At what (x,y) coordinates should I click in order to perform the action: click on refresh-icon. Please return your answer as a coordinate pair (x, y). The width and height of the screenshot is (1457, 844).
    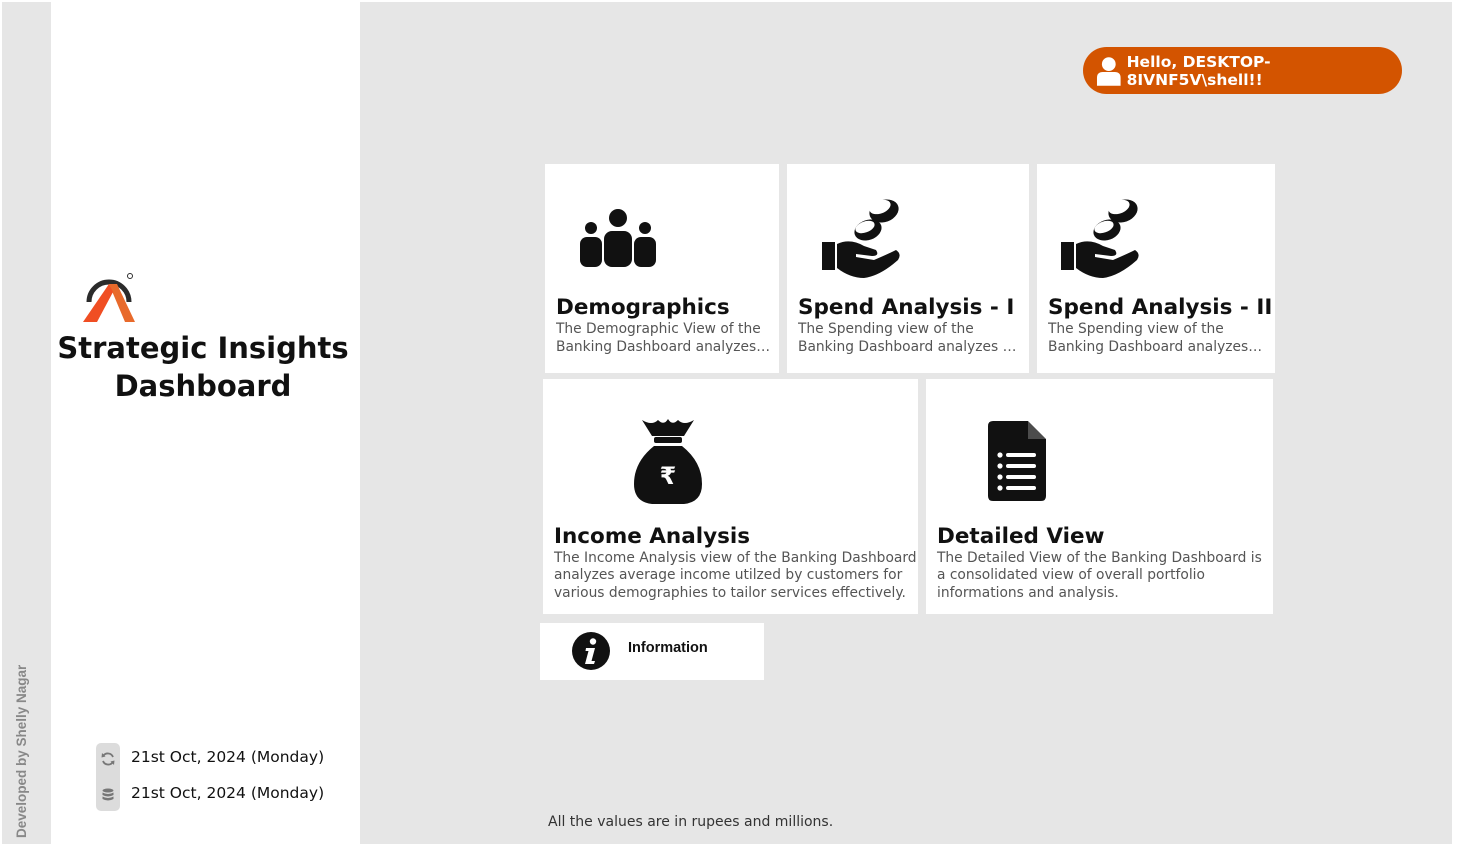
    Looking at the image, I should click on (108, 759).